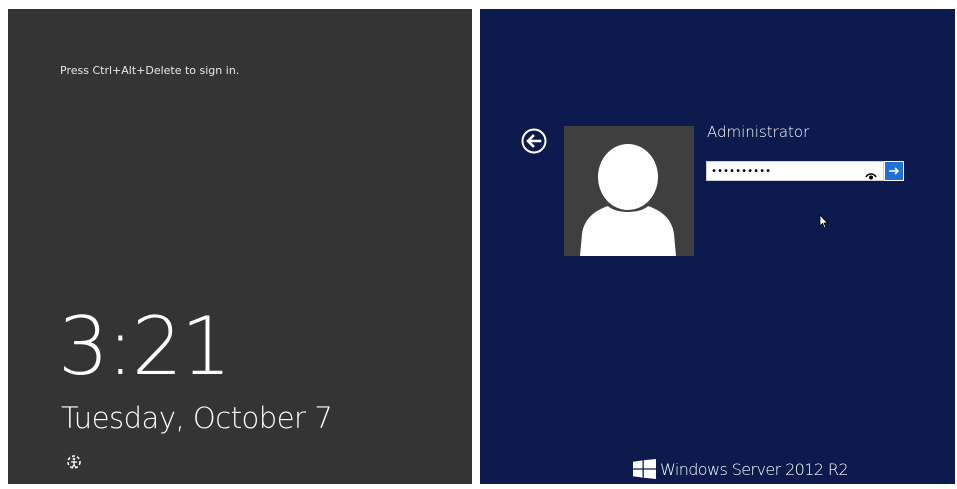  What do you see at coordinates (871, 173) in the screenshot?
I see `password-reveal-icon` at bounding box center [871, 173].